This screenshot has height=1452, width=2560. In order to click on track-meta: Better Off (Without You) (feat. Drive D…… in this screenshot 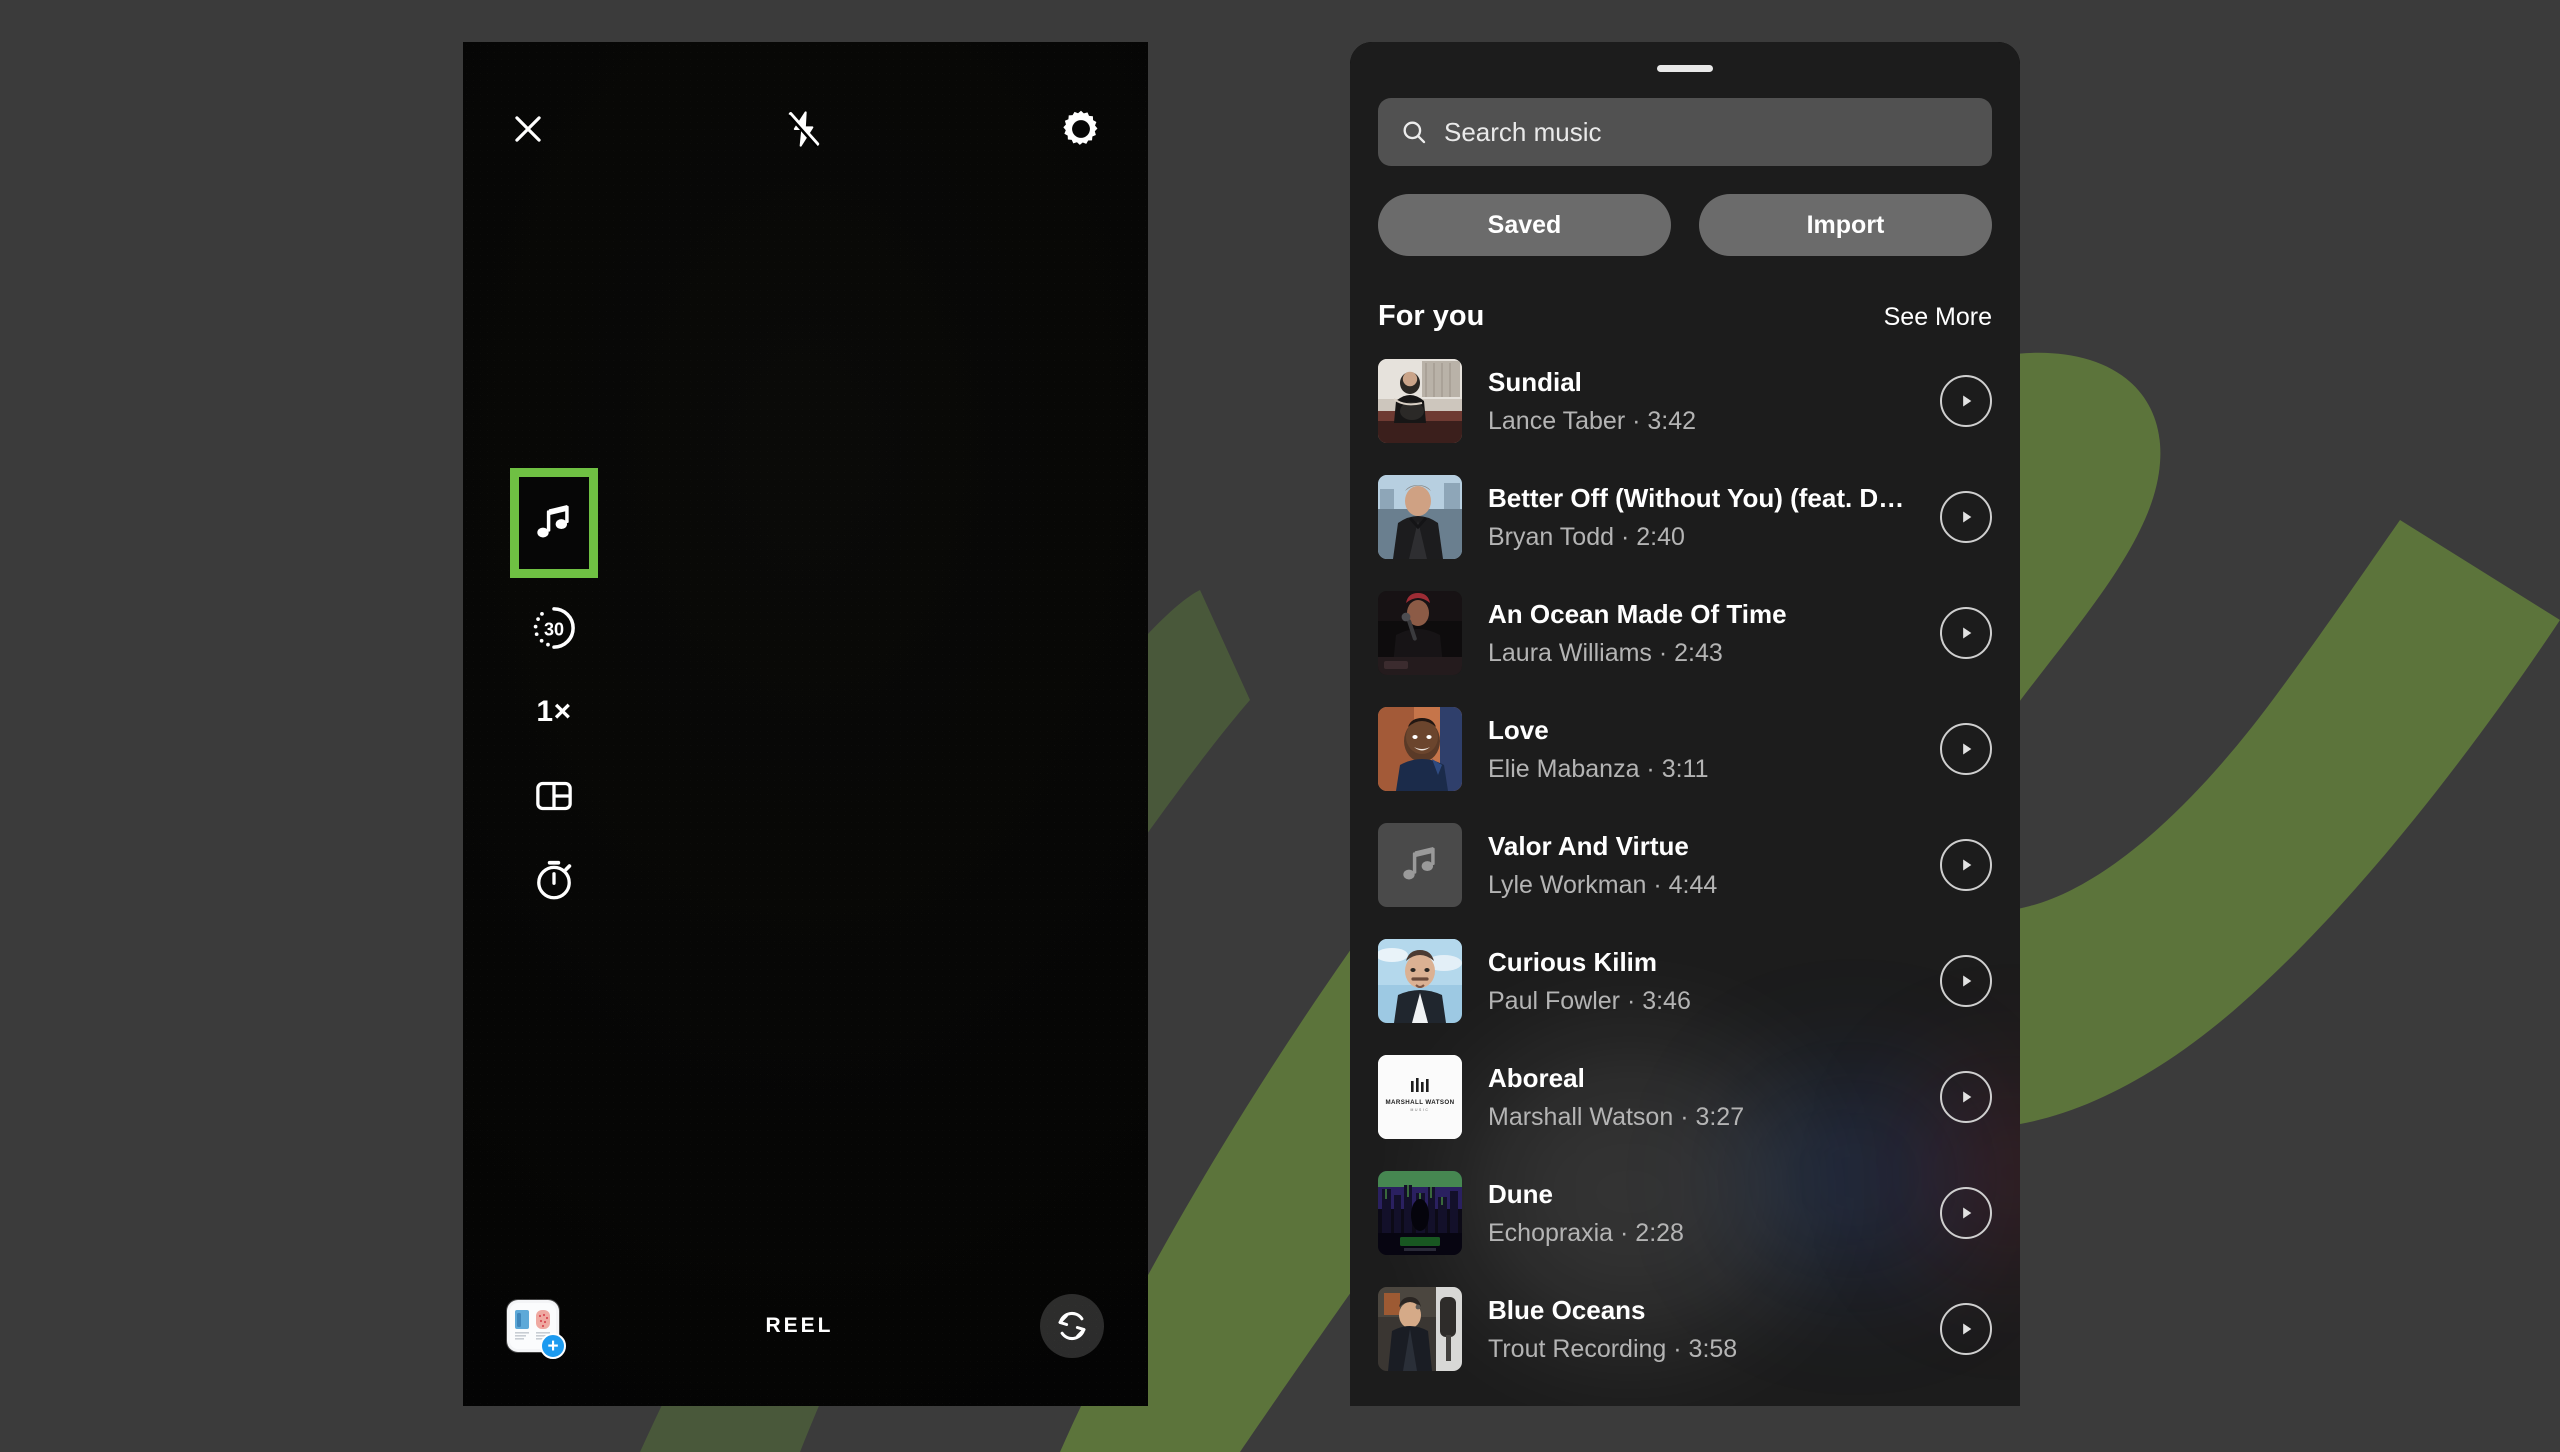, I will do `click(1701, 517)`.